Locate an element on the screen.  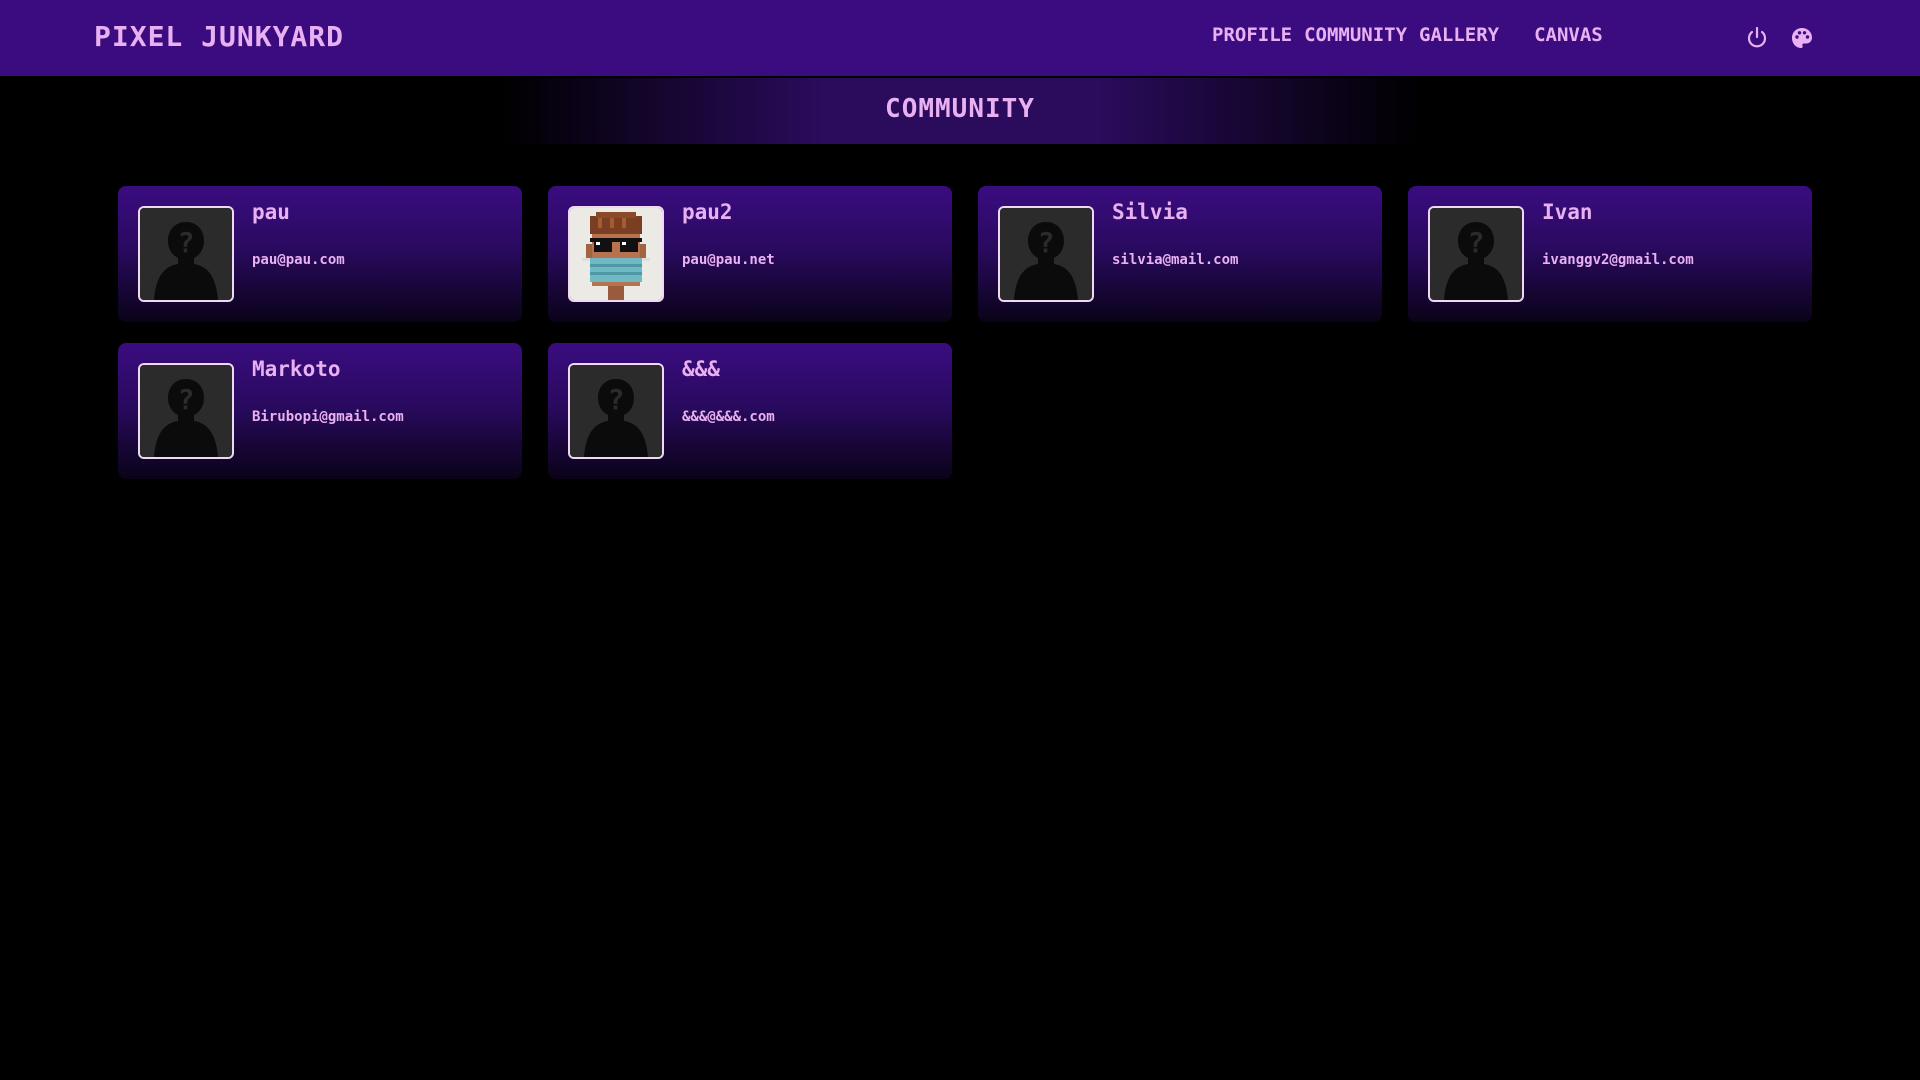
user-name: Ivan is located at coordinates (1567, 212).